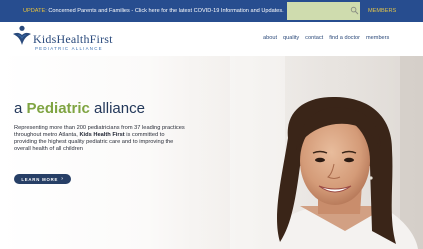 The width and height of the screenshot is (423, 249). What do you see at coordinates (62, 179) in the screenshot?
I see `chevron-right-icon: ›` at bounding box center [62, 179].